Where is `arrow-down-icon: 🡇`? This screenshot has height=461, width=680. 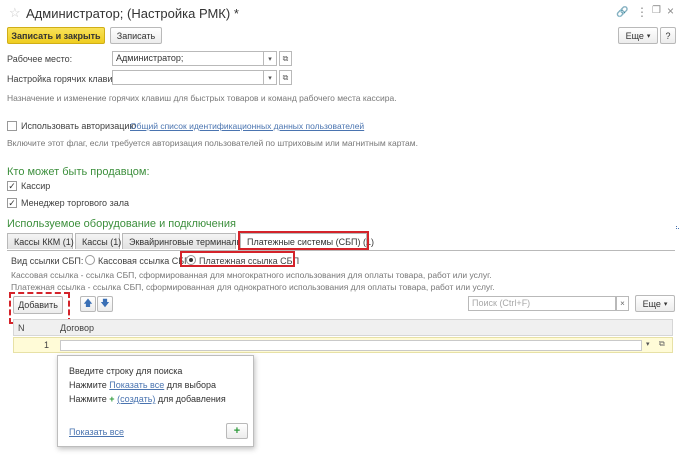 arrow-down-icon: 🡇 is located at coordinates (105, 304).